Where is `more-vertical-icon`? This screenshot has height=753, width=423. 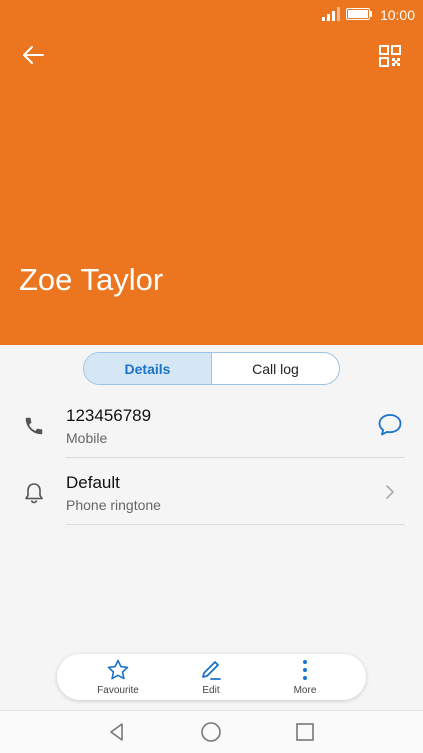 more-vertical-icon is located at coordinates (305, 670).